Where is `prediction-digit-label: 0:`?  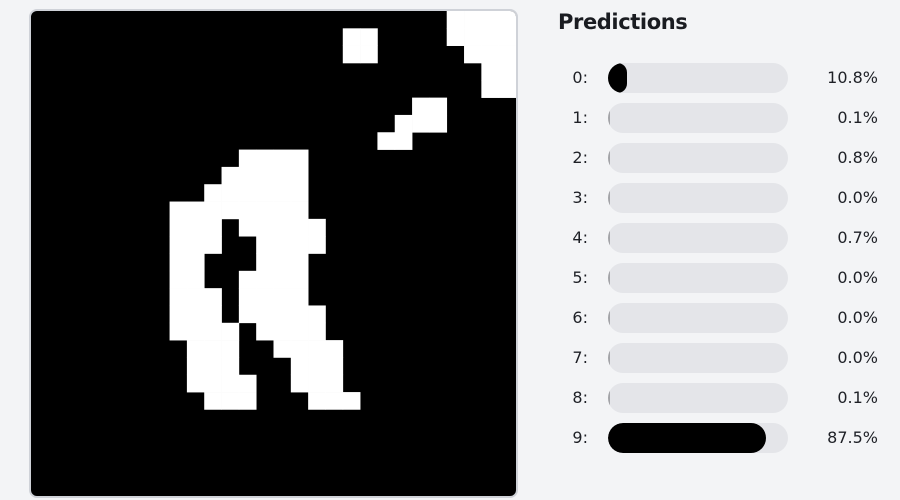 prediction-digit-label: 0: is located at coordinates (580, 77).